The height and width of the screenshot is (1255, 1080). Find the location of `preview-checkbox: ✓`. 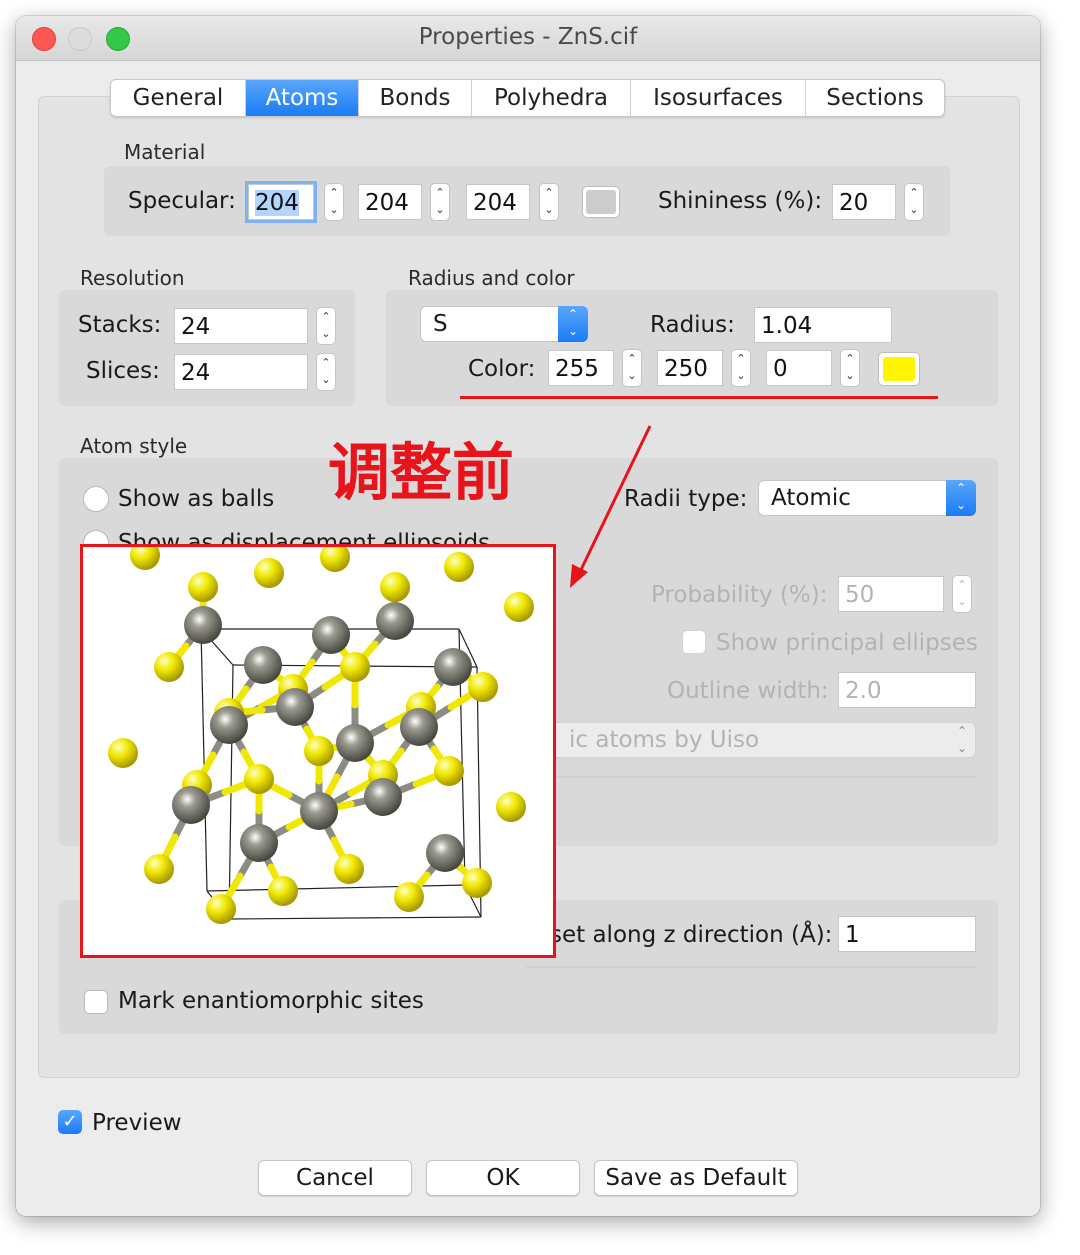

preview-checkbox: ✓ is located at coordinates (70, 1122).